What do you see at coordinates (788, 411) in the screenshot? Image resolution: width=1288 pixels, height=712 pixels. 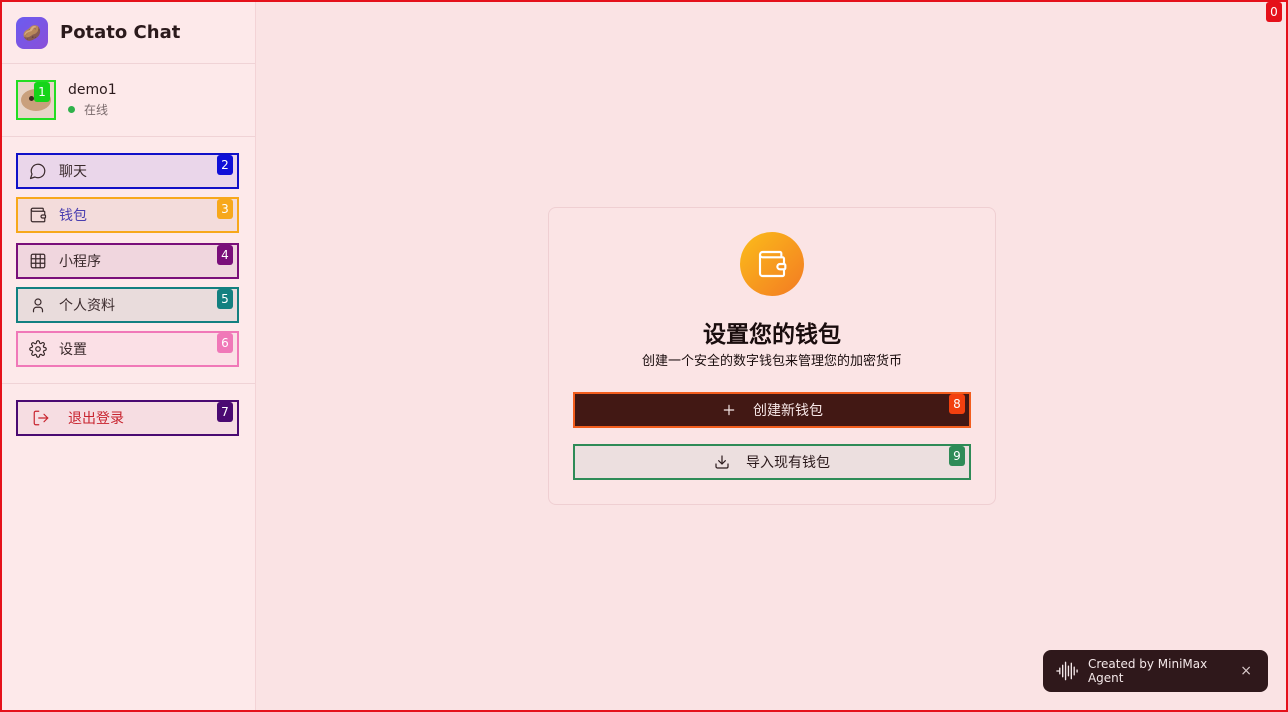 I see `create-wallet-label: 创建新钱包` at bounding box center [788, 411].